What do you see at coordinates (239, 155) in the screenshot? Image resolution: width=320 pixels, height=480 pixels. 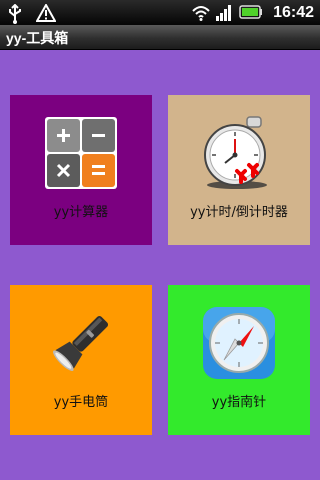 I see `stopwatch-icon` at bounding box center [239, 155].